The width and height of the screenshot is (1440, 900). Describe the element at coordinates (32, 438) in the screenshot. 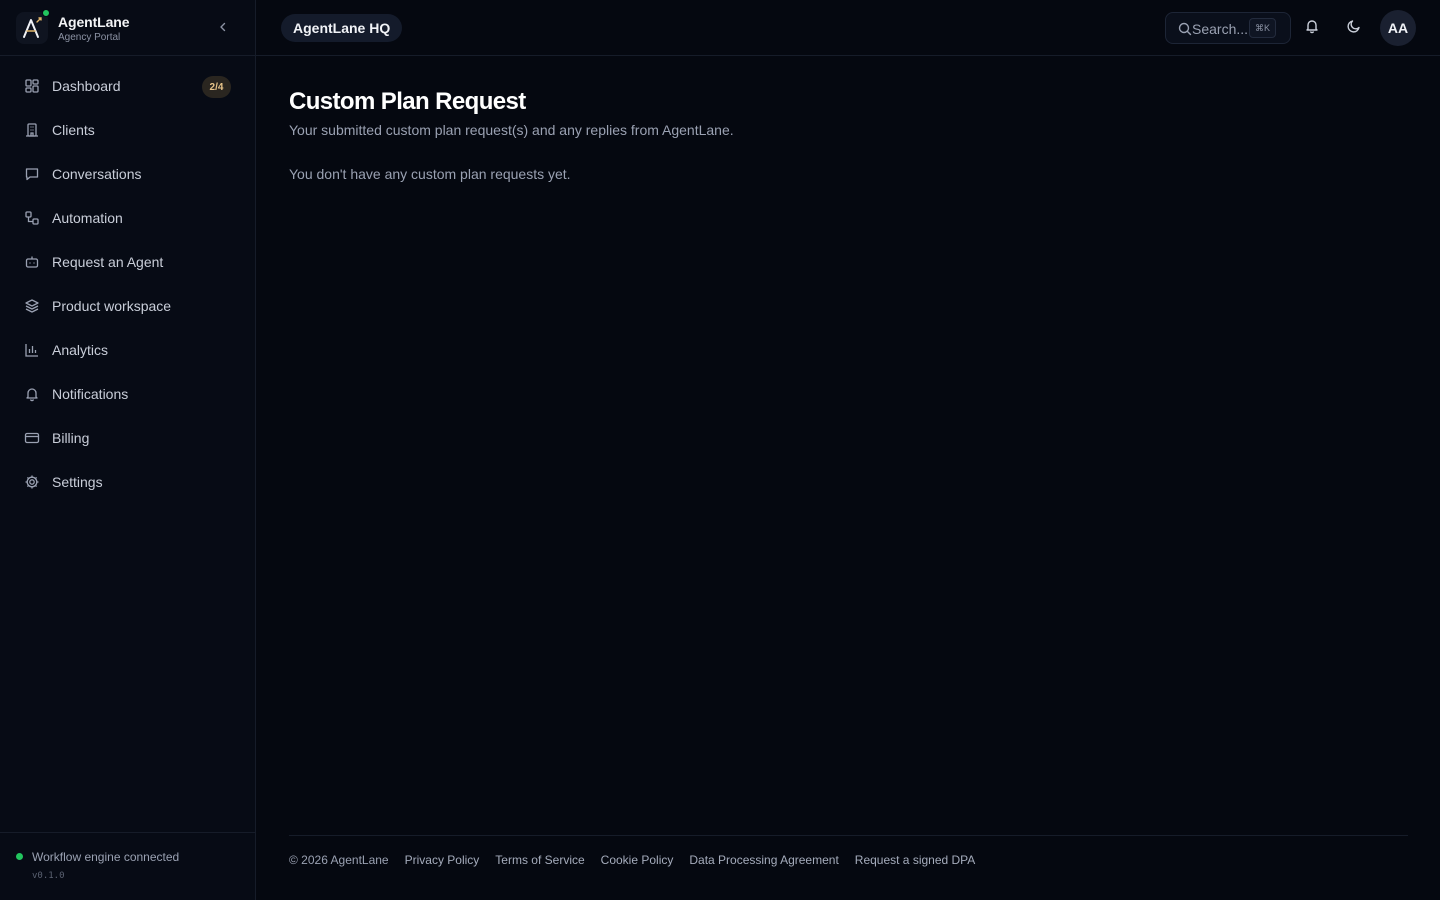

I see `credit-card-icon` at that location.